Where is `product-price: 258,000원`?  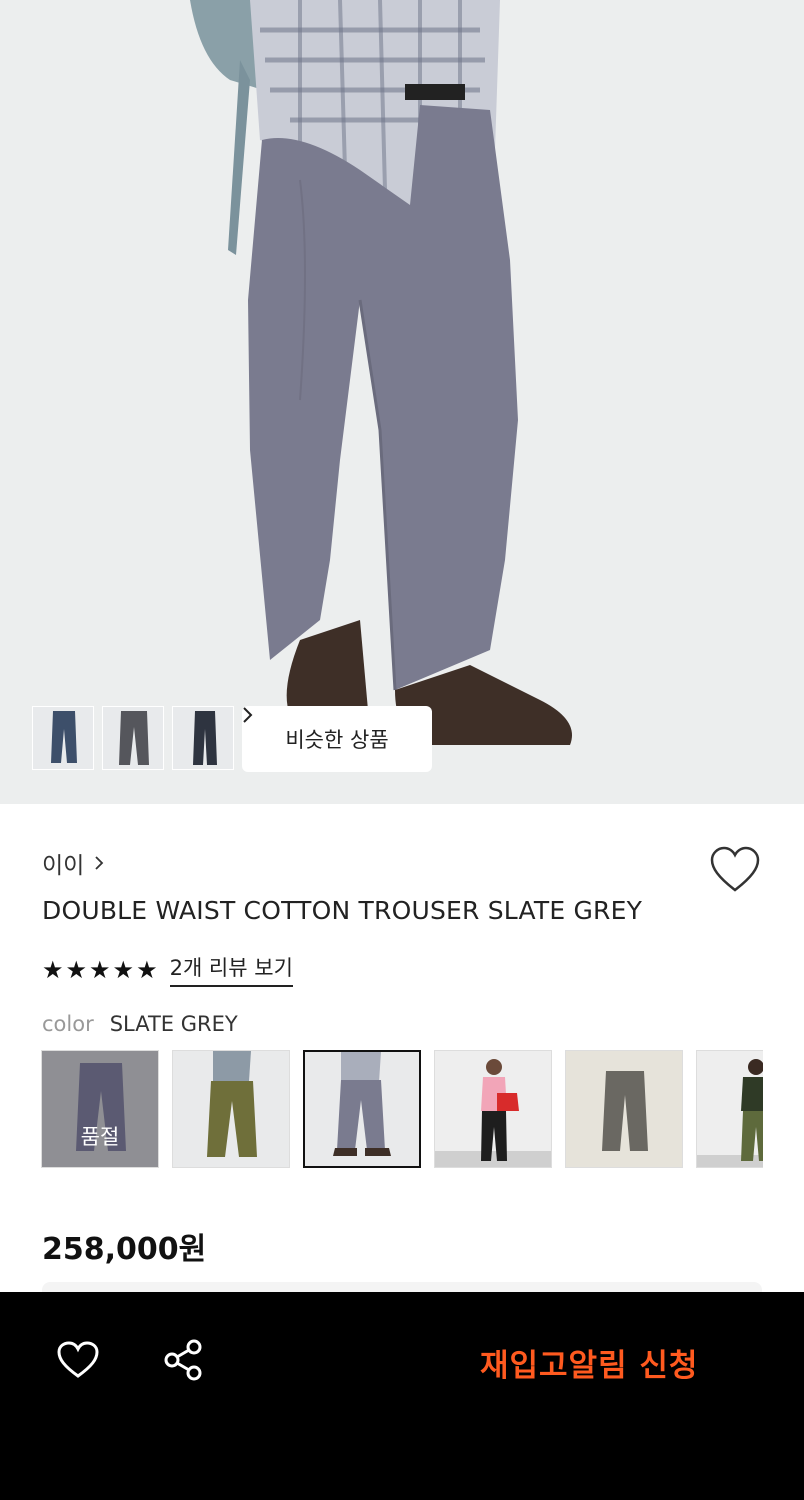 product-price: 258,000원 is located at coordinates (124, 1249).